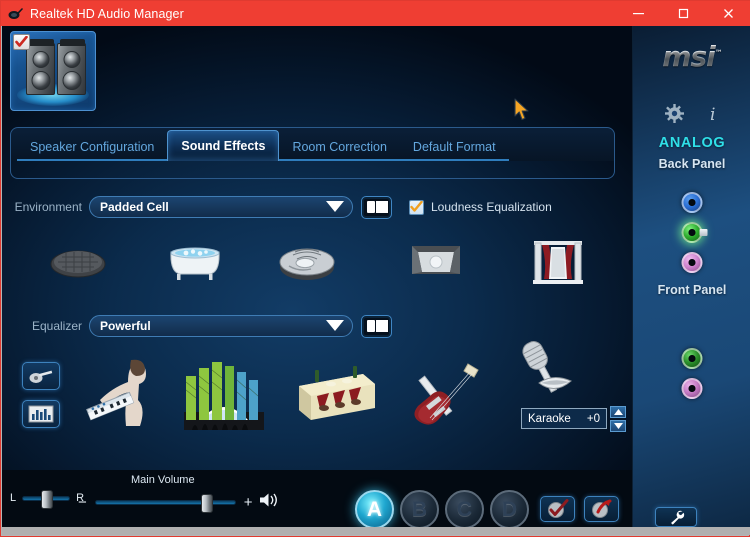 This screenshot has width=750, height=537. Describe the element at coordinates (692, 290) in the screenshot. I see `front-panel-label: Front Panel` at that location.